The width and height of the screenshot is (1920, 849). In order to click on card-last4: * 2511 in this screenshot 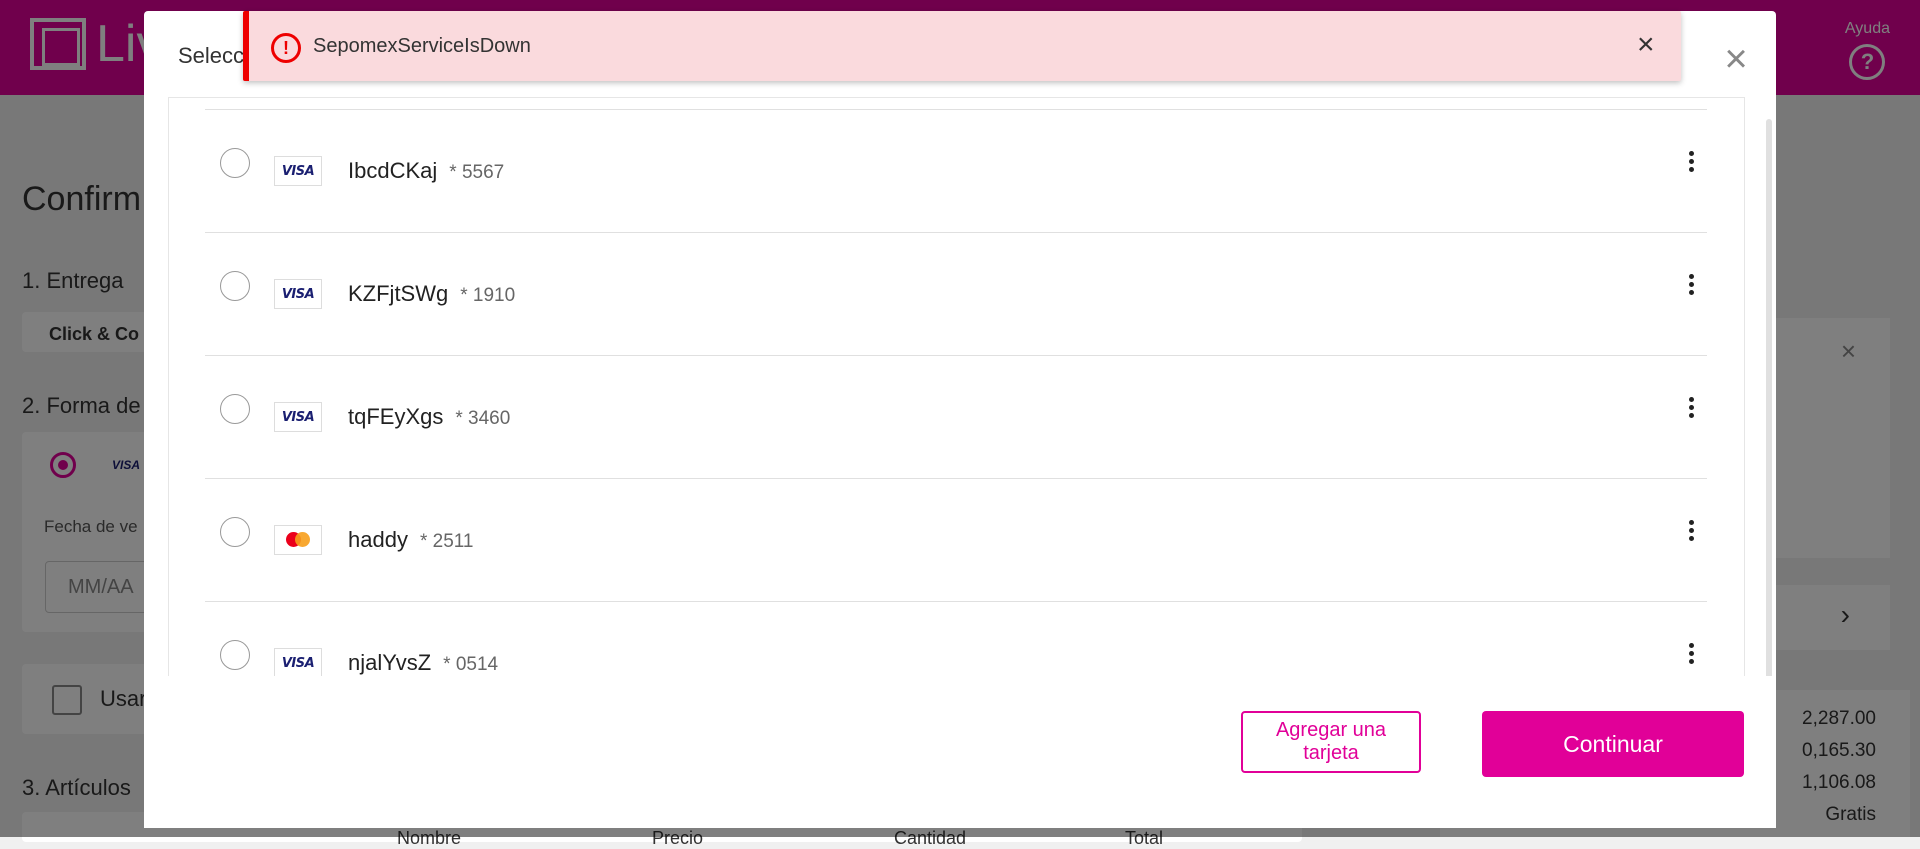, I will do `click(446, 541)`.